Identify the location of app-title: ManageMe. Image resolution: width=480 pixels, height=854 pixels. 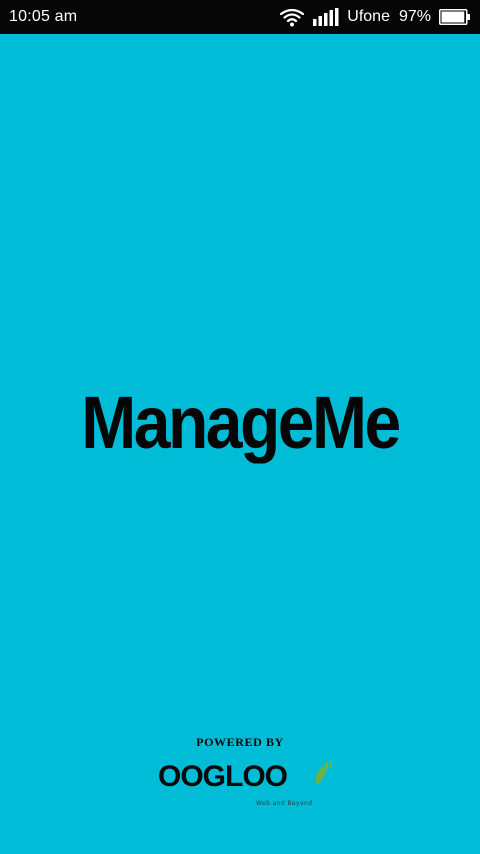
(241, 422).